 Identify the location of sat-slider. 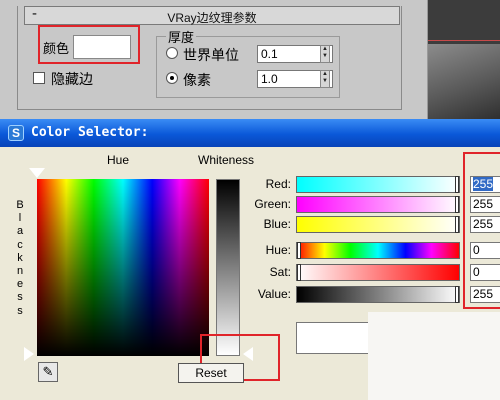
(378, 272).